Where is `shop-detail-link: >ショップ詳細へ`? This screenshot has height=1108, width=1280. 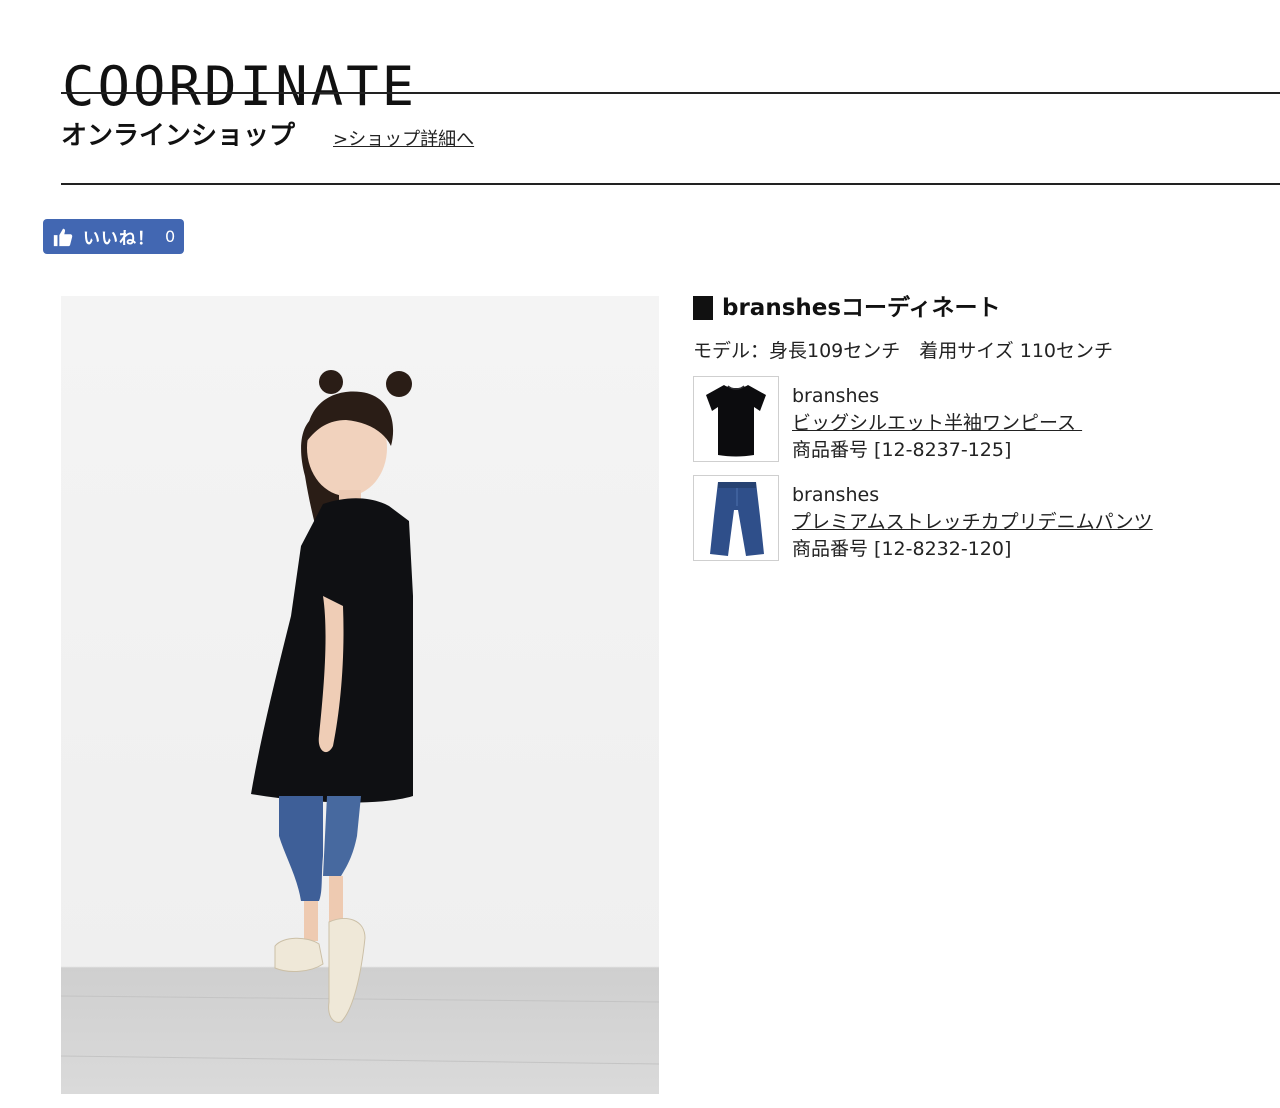 shop-detail-link: >ショップ詳細へ is located at coordinates (403, 140).